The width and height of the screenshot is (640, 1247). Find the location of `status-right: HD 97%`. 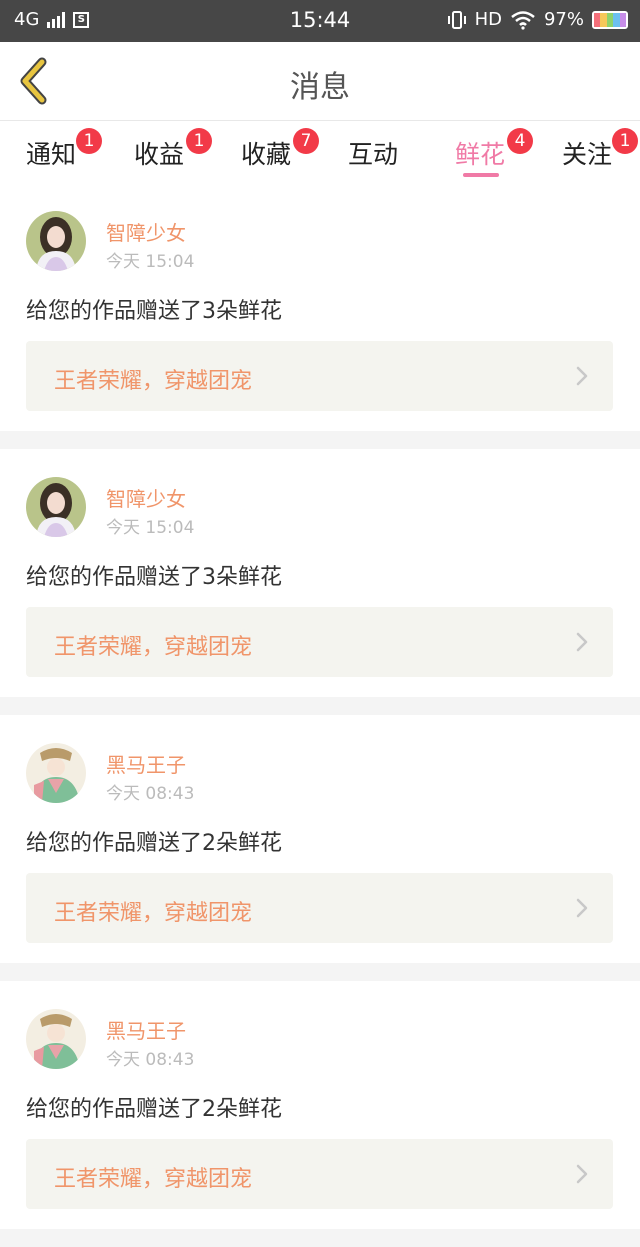

status-right: HD 97% is located at coordinates (537, 19).